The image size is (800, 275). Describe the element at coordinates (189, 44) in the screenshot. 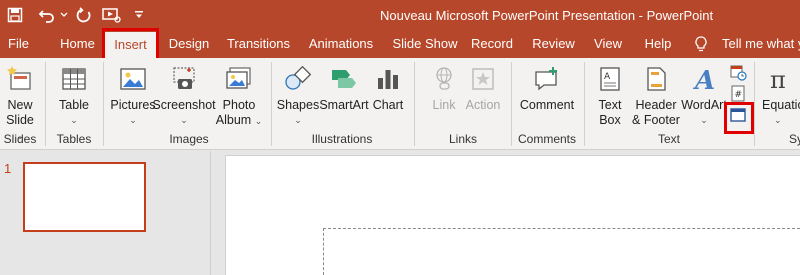

I see `tab-design: Design` at that location.